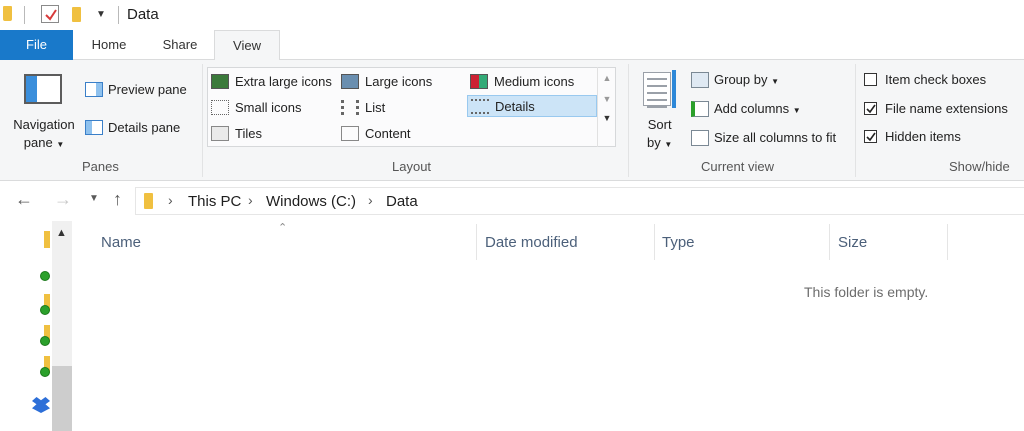  I want to click on window-title: Data, so click(143, 14).